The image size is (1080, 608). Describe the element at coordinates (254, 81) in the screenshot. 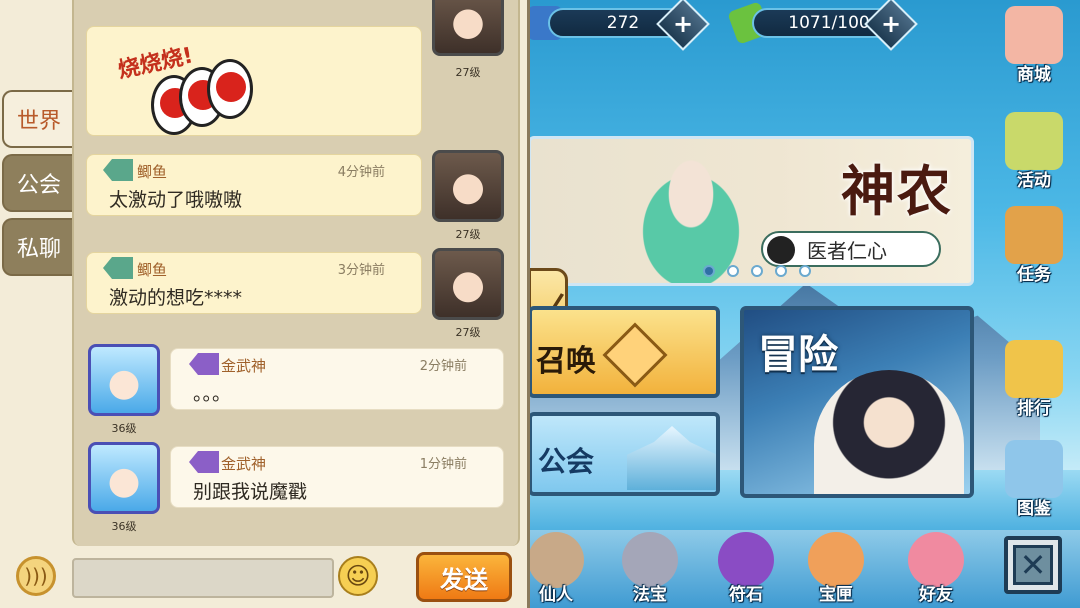

I see `sticker-message: 烧烧烧!` at that location.